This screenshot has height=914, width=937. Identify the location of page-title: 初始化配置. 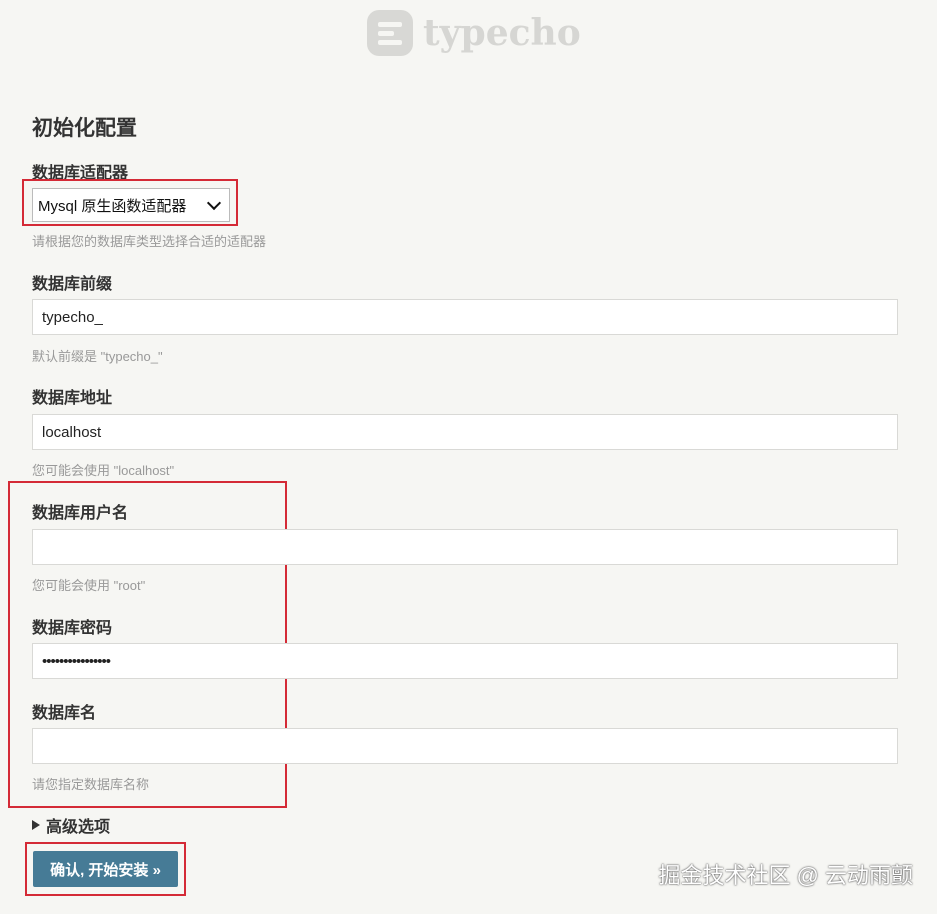
(84, 128).